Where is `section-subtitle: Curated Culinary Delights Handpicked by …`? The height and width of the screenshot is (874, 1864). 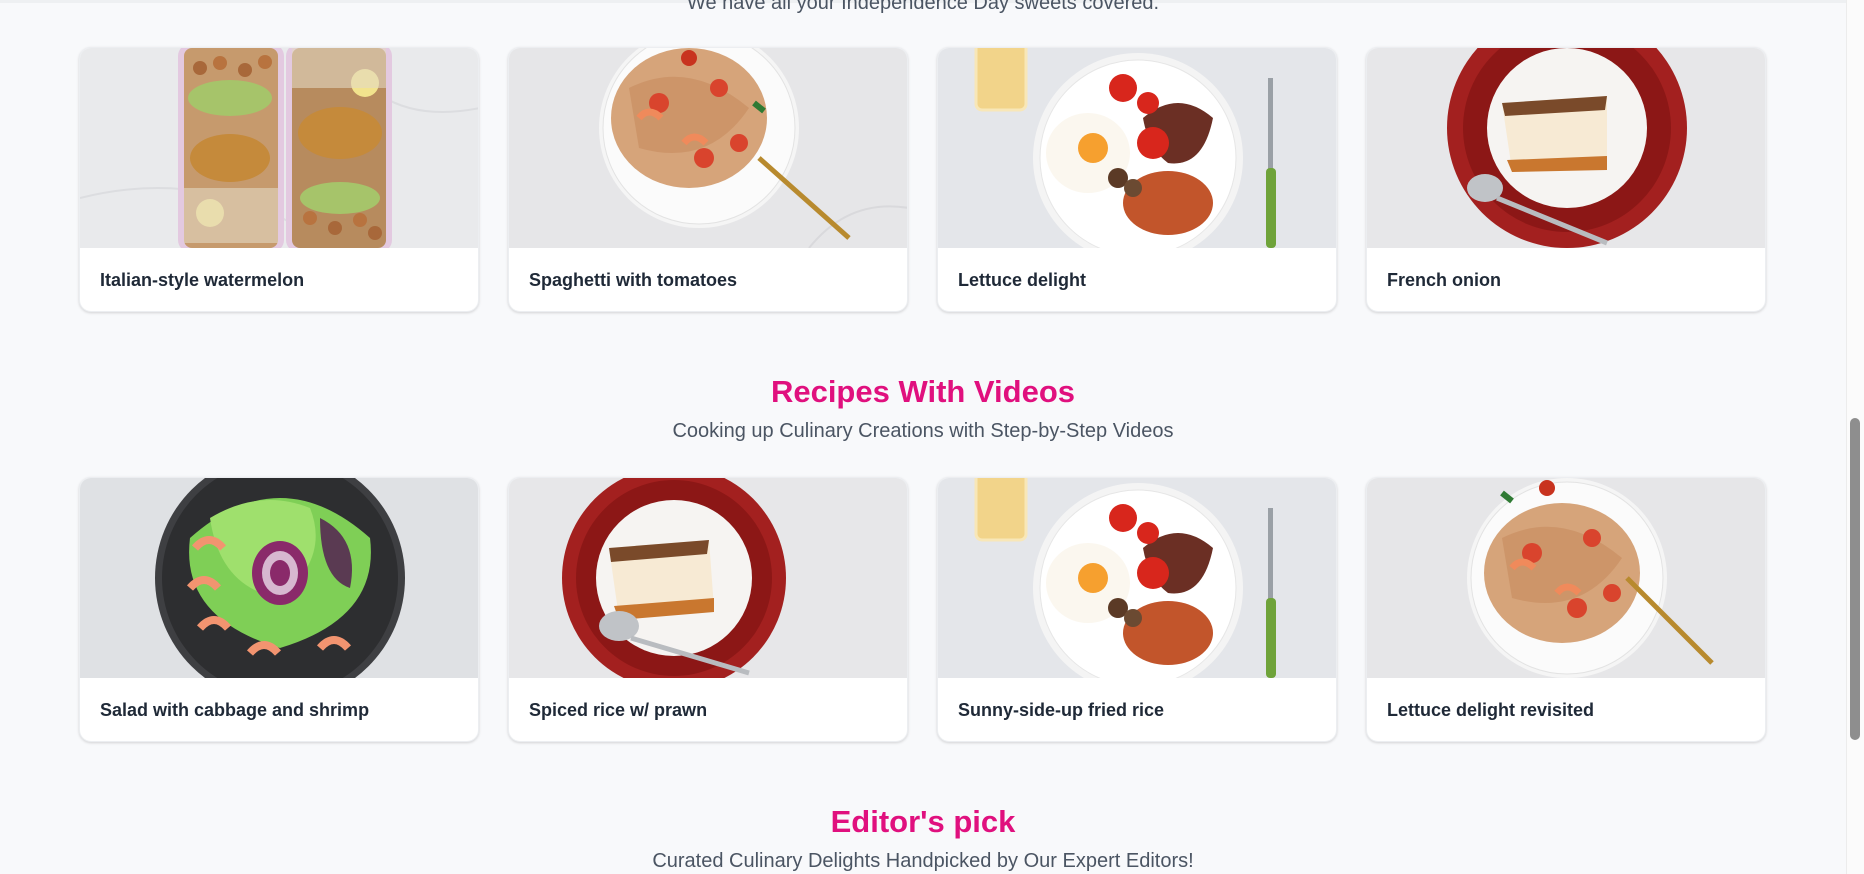 section-subtitle: Curated Culinary Delights Handpicked by … is located at coordinates (923, 861).